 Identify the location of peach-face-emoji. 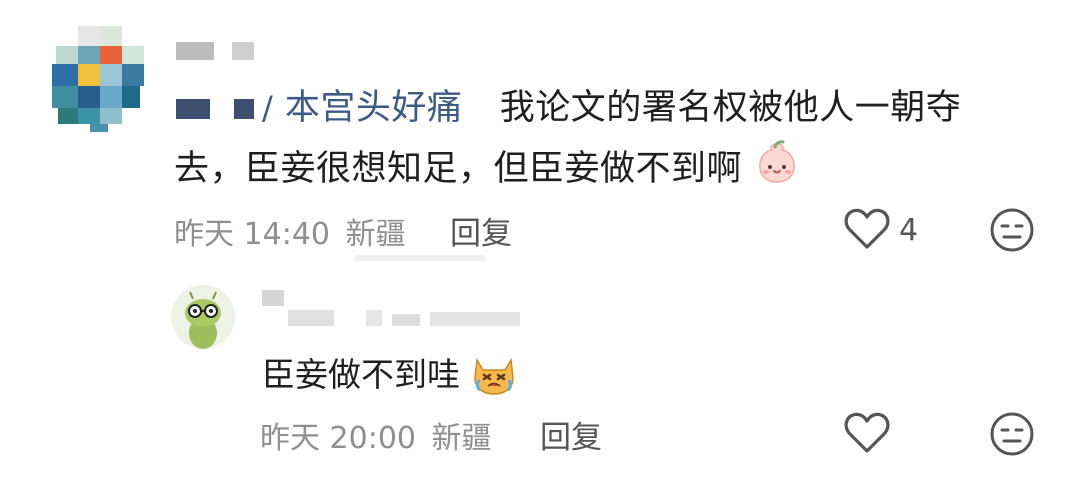
(777, 170).